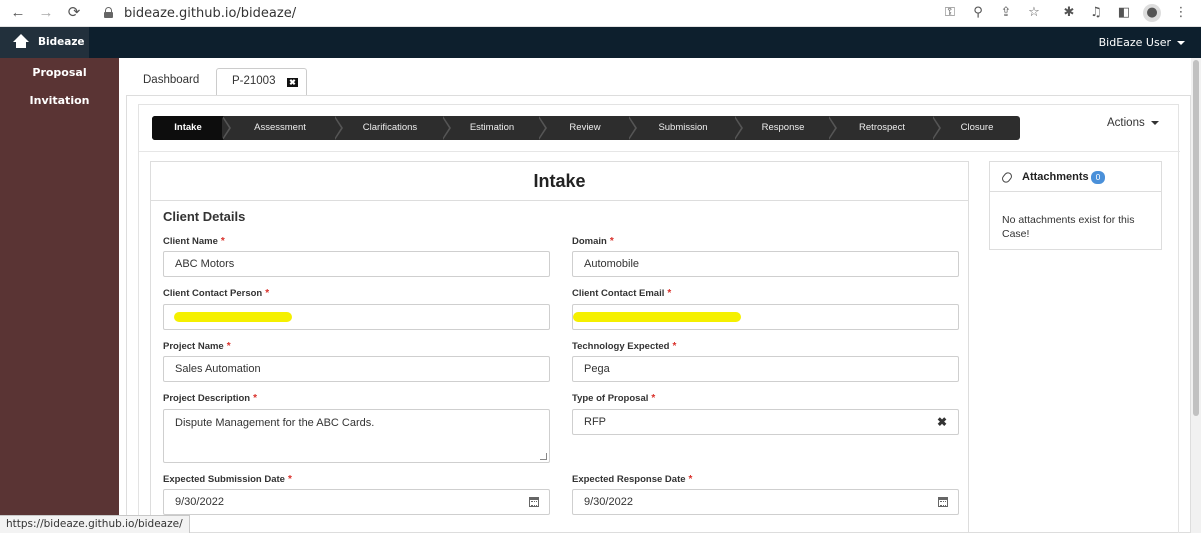 The image size is (1201, 533). Describe the element at coordinates (1055, 177) in the screenshot. I see `attachments-title: Attachments` at that location.